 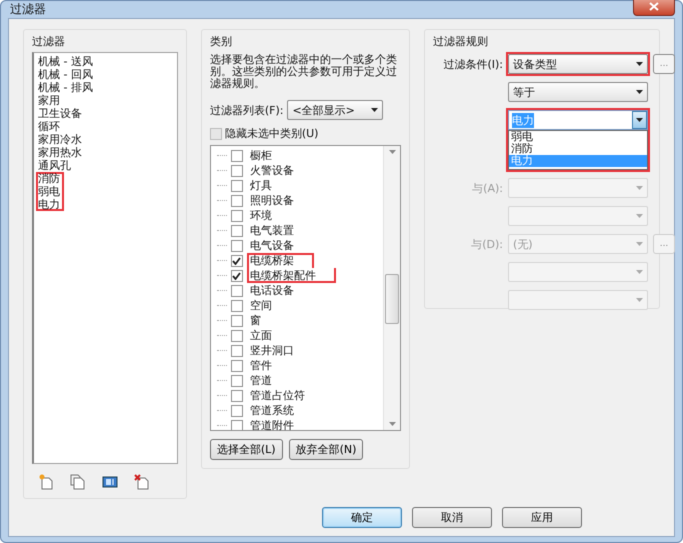 What do you see at coordinates (50, 100) in the screenshot?
I see `filter-item: 家用` at bounding box center [50, 100].